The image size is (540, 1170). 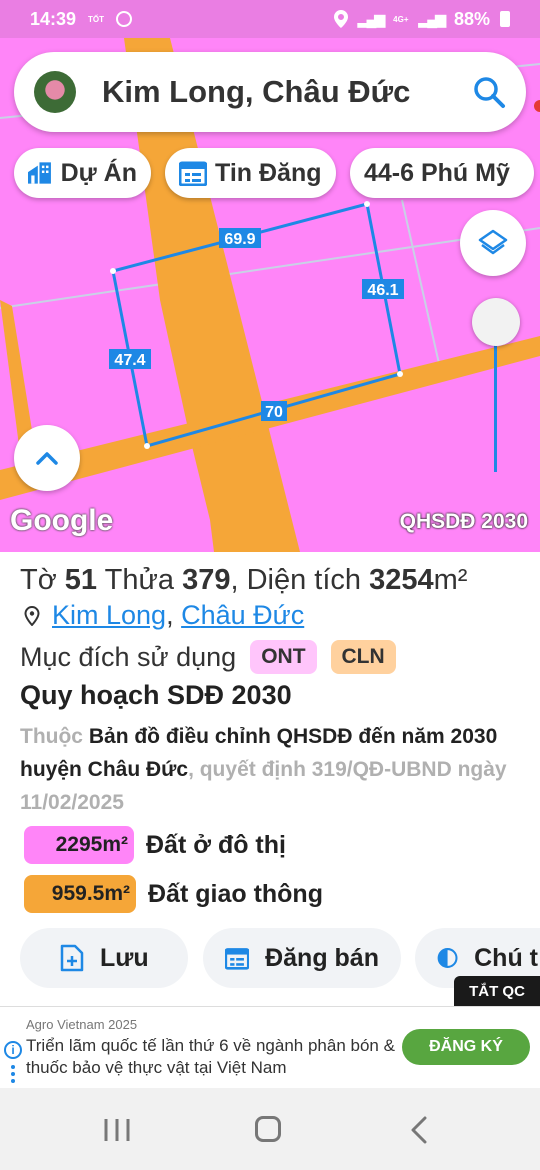 What do you see at coordinates (401, 19) in the screenshot?
I see `network-type: 4G+` at bounding box center [401, 19].